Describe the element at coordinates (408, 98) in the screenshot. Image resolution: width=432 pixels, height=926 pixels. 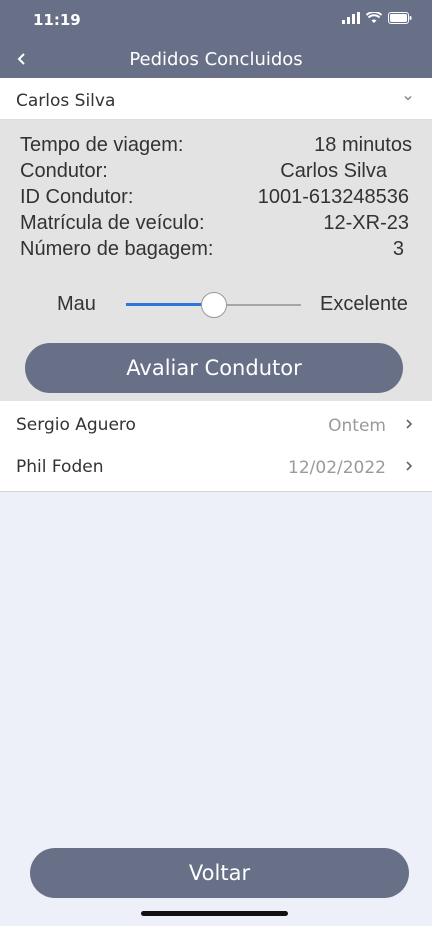
I see `chevron-down-icon` at that location.